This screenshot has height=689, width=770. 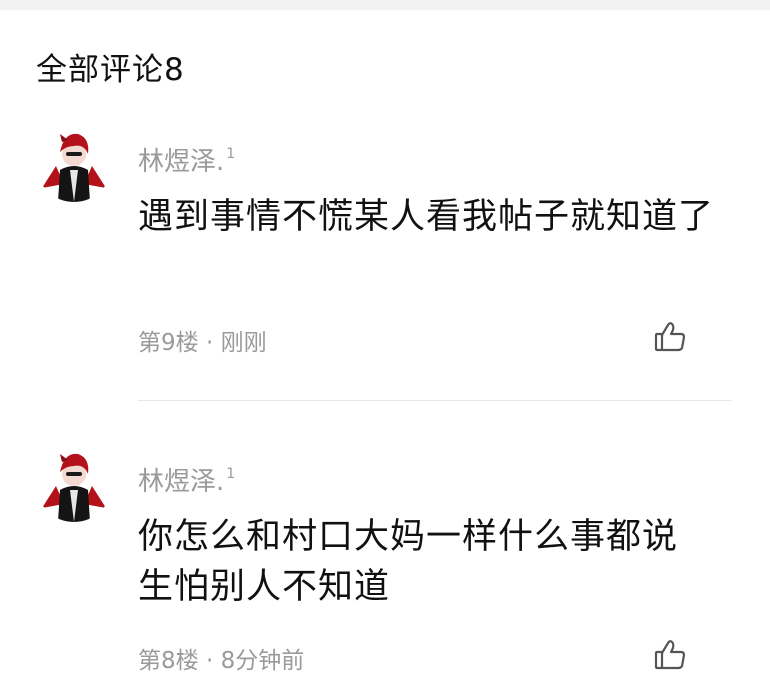 What do you see at coordinates (168, 661) in the screenshot?
I see `comment-floor: 第8楼` at bounding box center [168, 661].